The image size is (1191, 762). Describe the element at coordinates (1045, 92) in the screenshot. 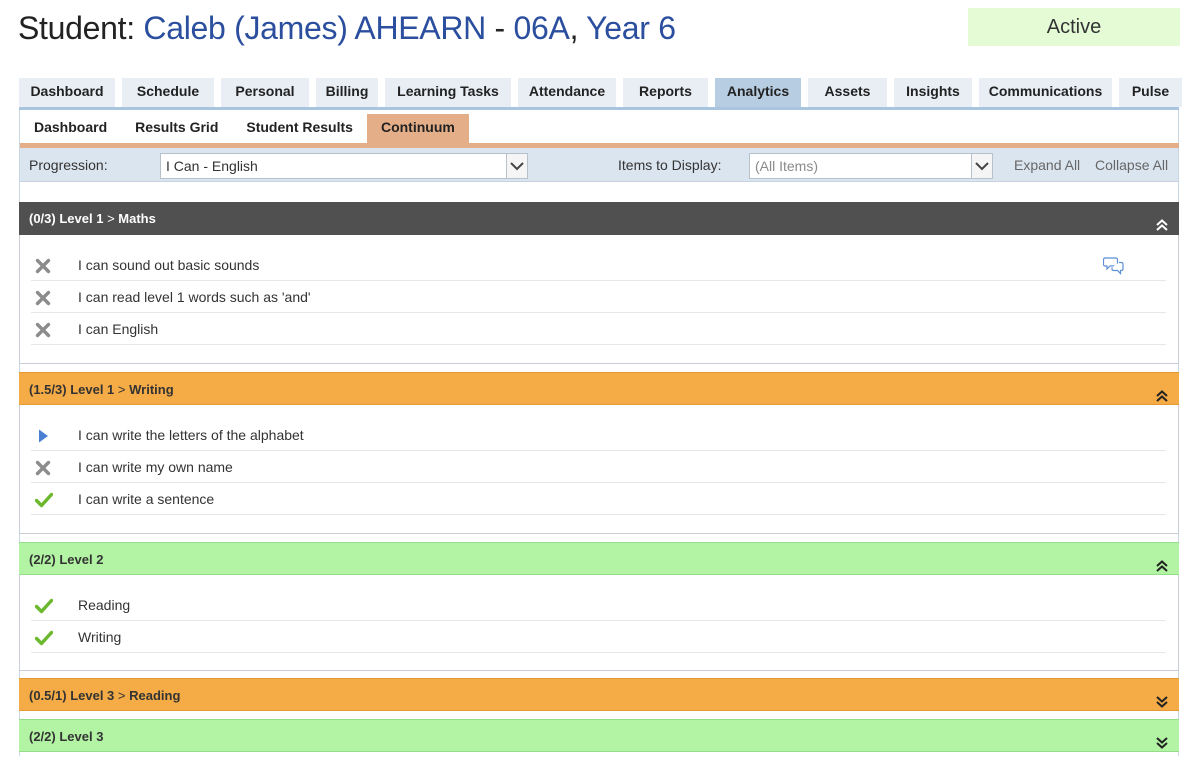

I see `tab-communications: Communications` at that location.